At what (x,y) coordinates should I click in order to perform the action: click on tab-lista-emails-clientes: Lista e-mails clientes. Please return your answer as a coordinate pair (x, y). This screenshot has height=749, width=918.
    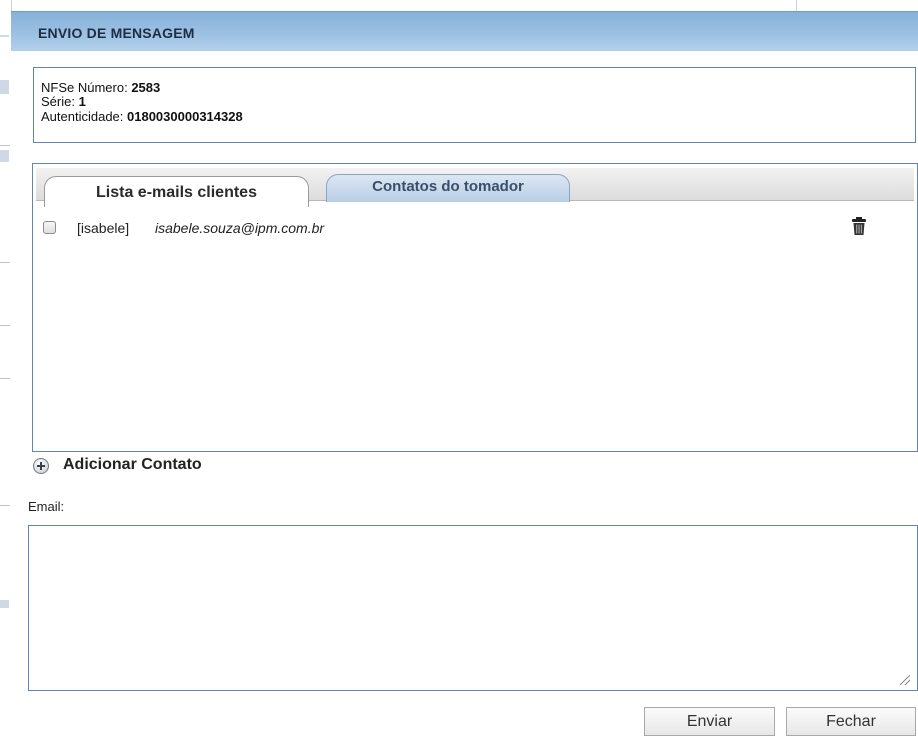
    Looking at the image, I should click on (176, 191).